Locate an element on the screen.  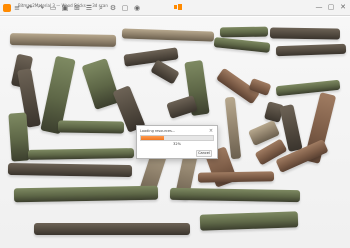
minimize-button: — is located at coordinates (319, 7).